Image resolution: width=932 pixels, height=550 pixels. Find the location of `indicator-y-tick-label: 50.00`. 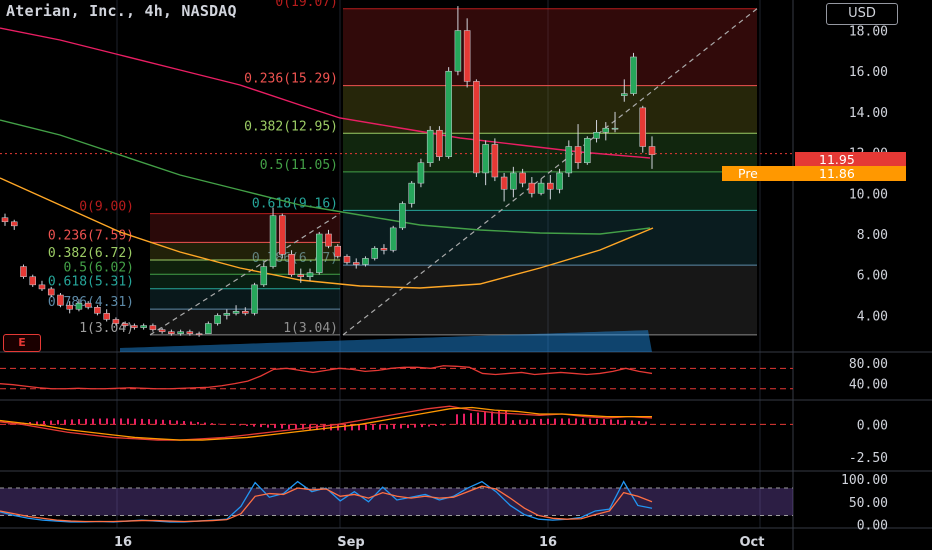

indicator-y-tick-label: 50.00 is located at coordinates (868, 503).